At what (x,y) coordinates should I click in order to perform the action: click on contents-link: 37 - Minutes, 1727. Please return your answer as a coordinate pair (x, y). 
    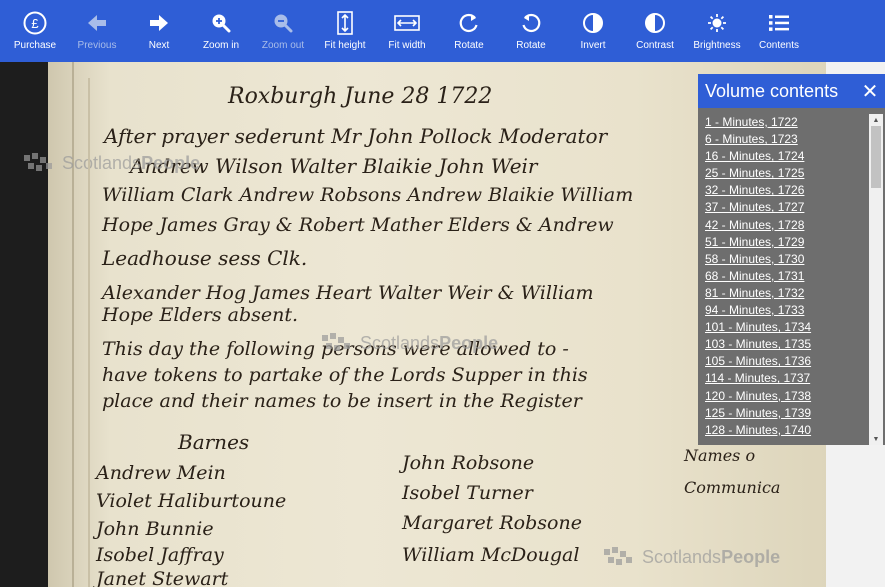
    Looking at the image, I should click on (786, 207).